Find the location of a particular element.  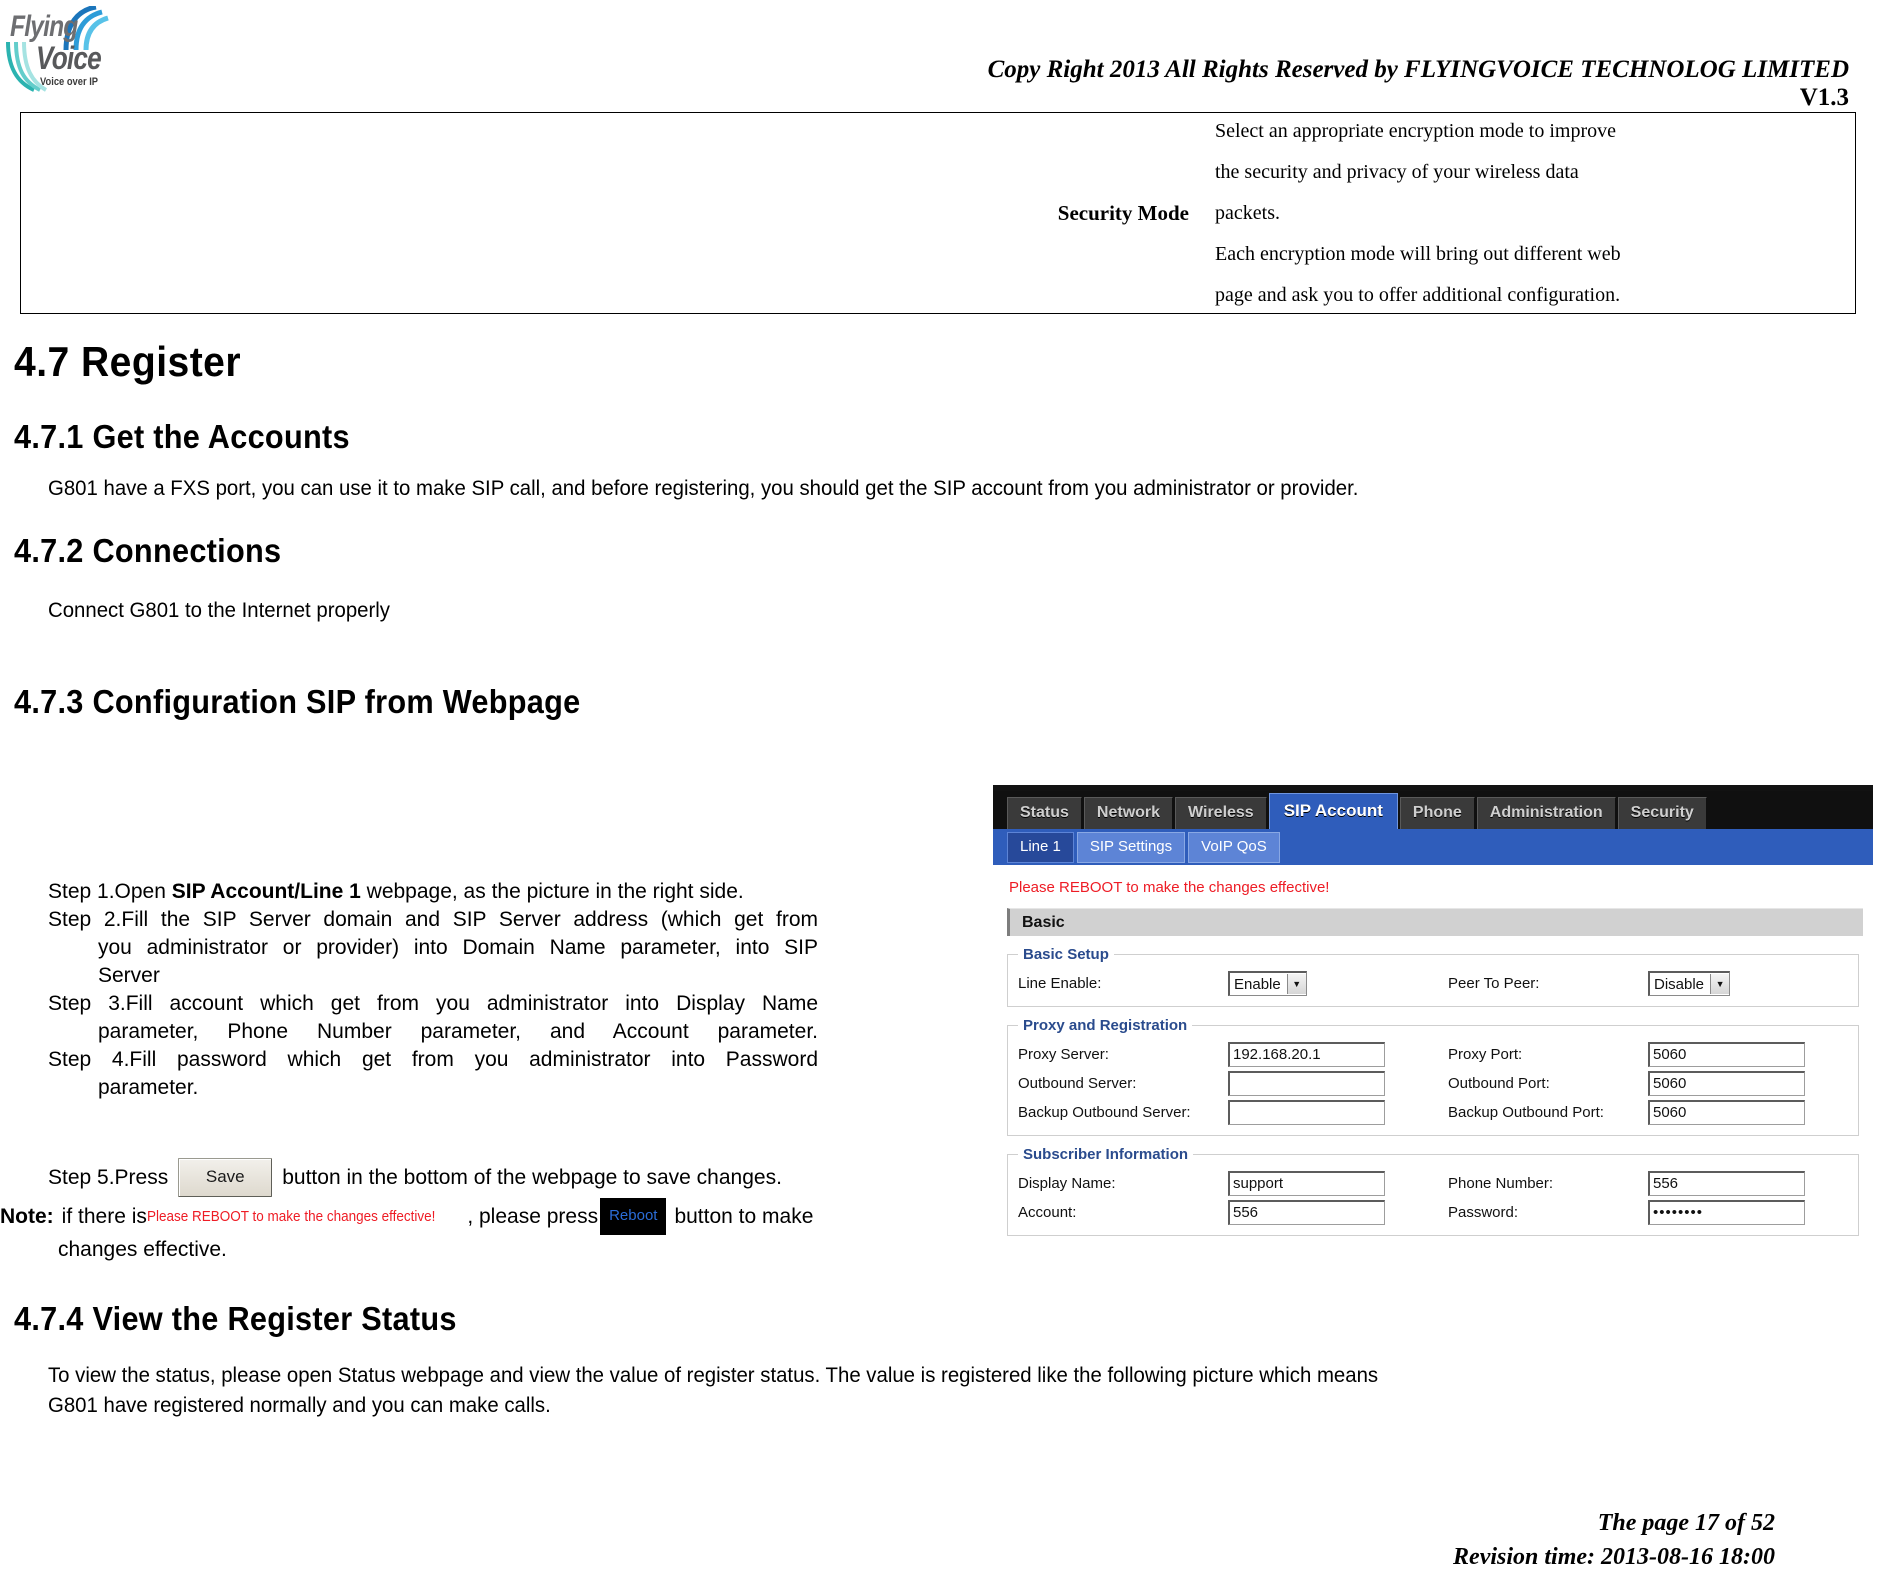

heading-4-7-4: 4.7.4 View the Register Status is located at coordinates (235, 1318).